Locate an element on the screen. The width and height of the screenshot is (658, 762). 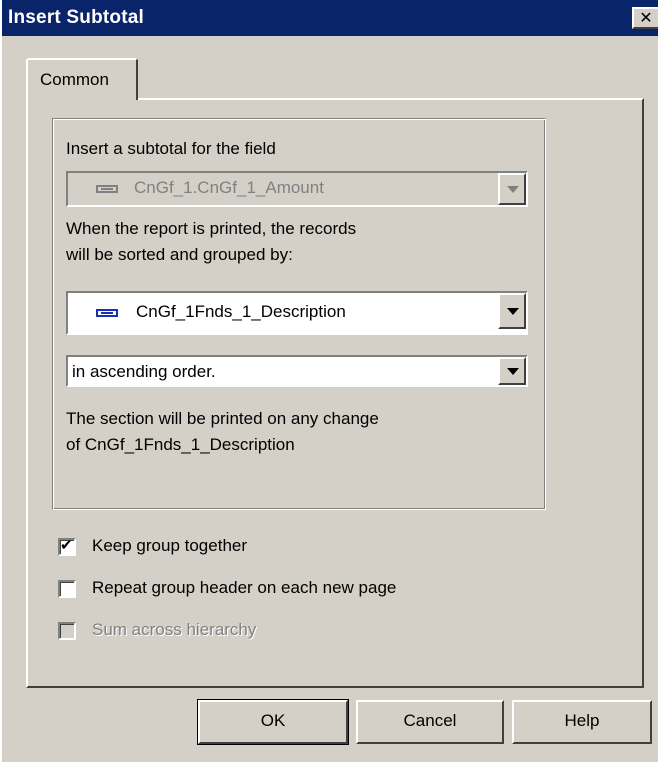
close-button: ✕ is located at coordinates (645, 18).